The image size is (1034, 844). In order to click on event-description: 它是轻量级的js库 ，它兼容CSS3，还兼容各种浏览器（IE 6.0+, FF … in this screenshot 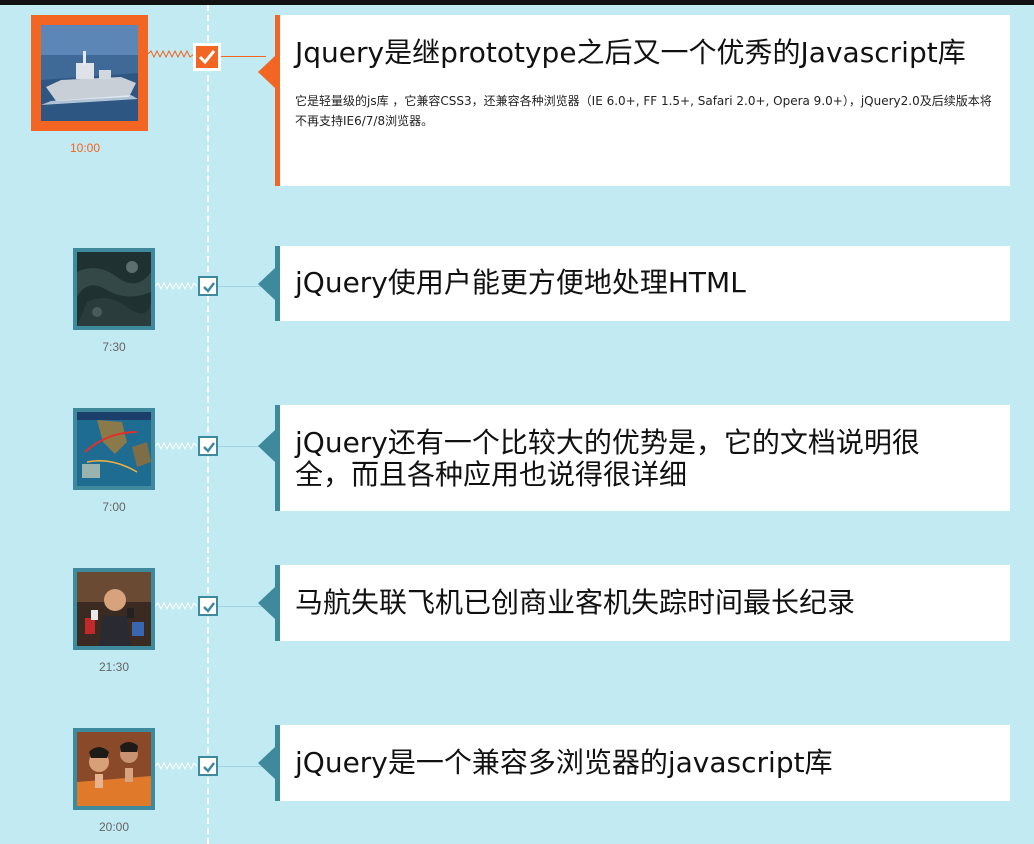, I will do `click(643, 111)`.